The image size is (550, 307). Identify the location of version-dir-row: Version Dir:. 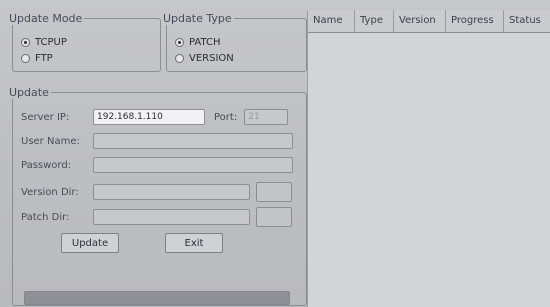
(156, 192).